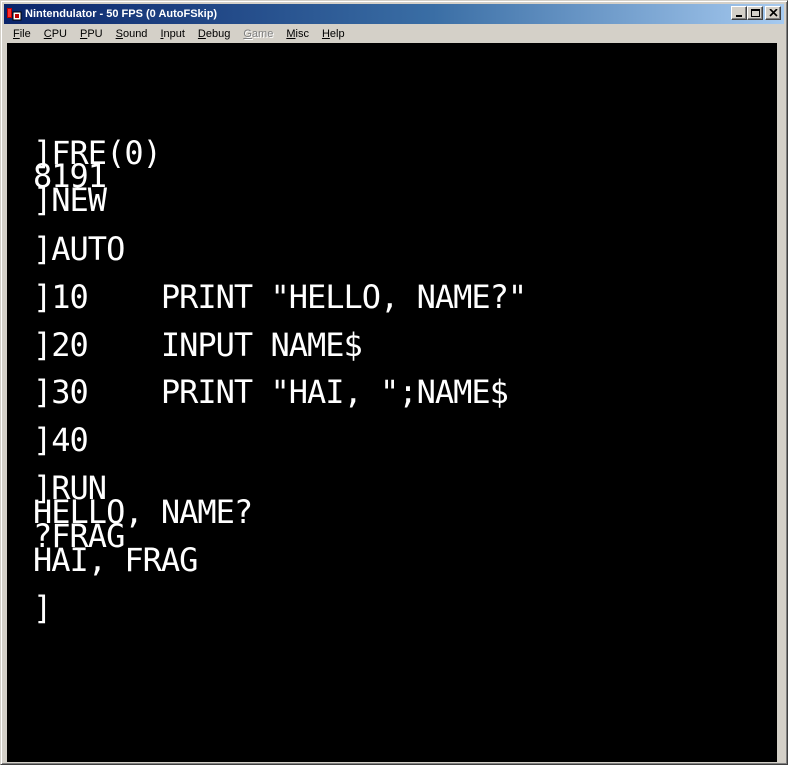  I want to click on menu-bar: File CPU PPU Sound Input Debug Game Misc Help, so click(394, 34).